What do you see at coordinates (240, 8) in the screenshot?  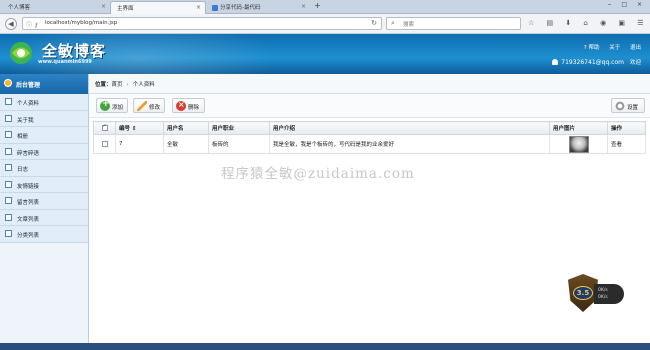 I see `tab-label: 分享代码-最代码` at bounding box center [240, 8].